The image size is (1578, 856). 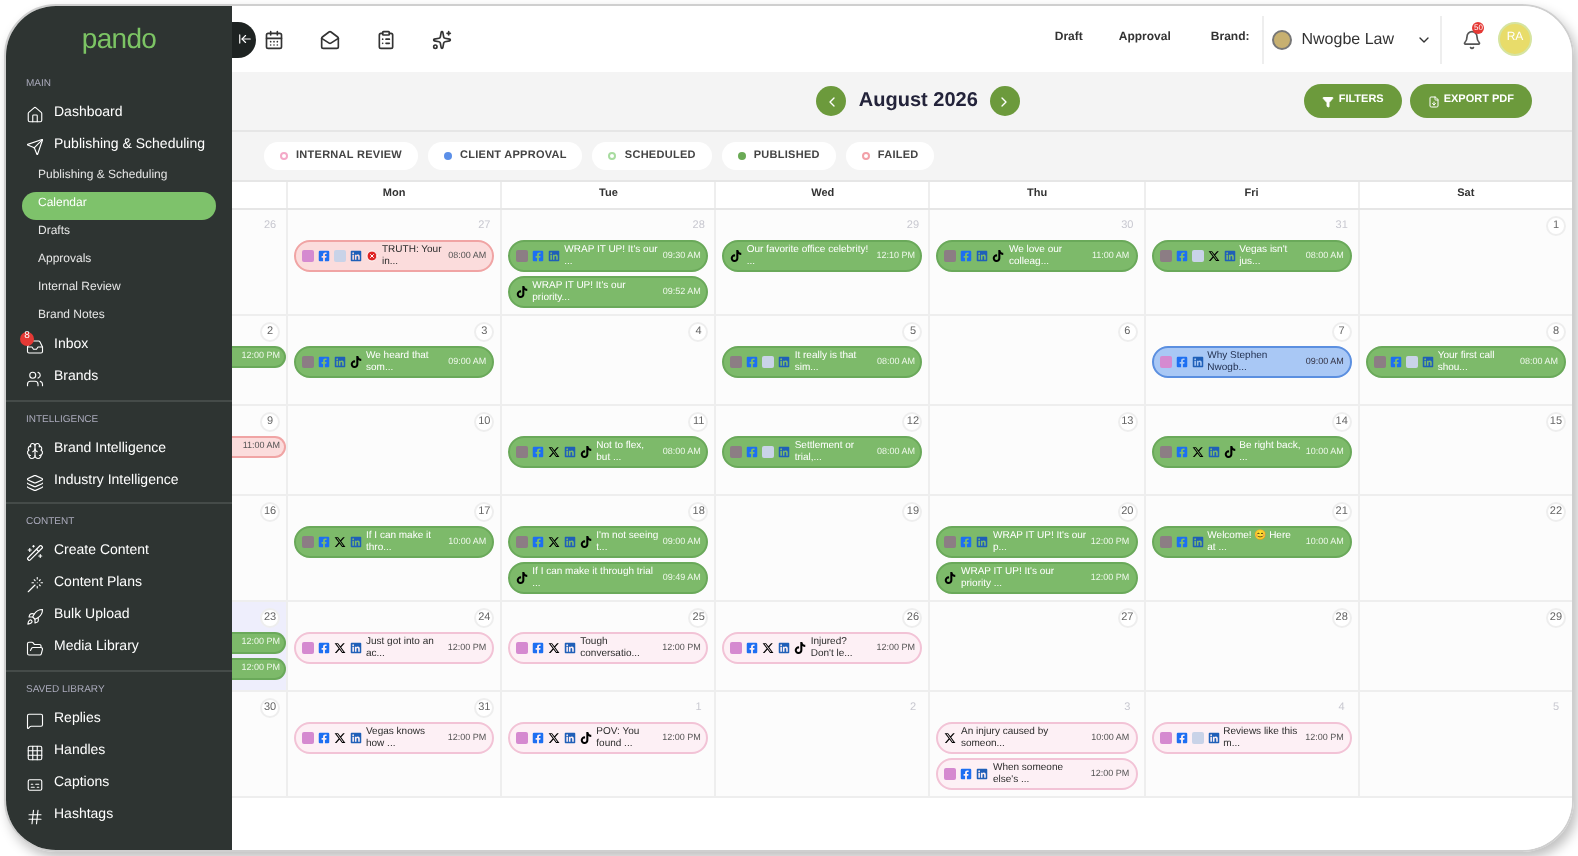 I want to click on envelope-icon, so click(x=330, y=39).